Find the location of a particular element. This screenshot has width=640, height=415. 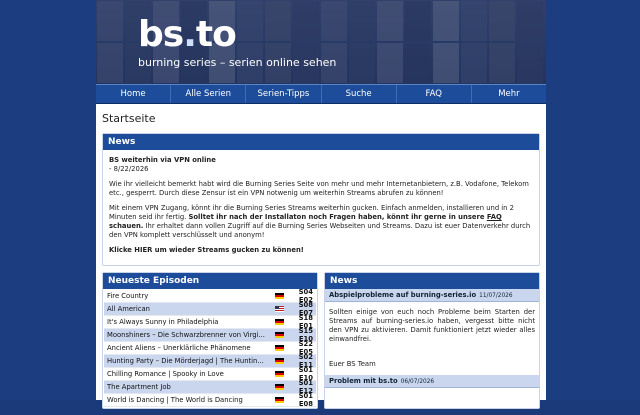

episode-title: Chilling Romance | Spooky in Love is located at coordinates (165, 374).